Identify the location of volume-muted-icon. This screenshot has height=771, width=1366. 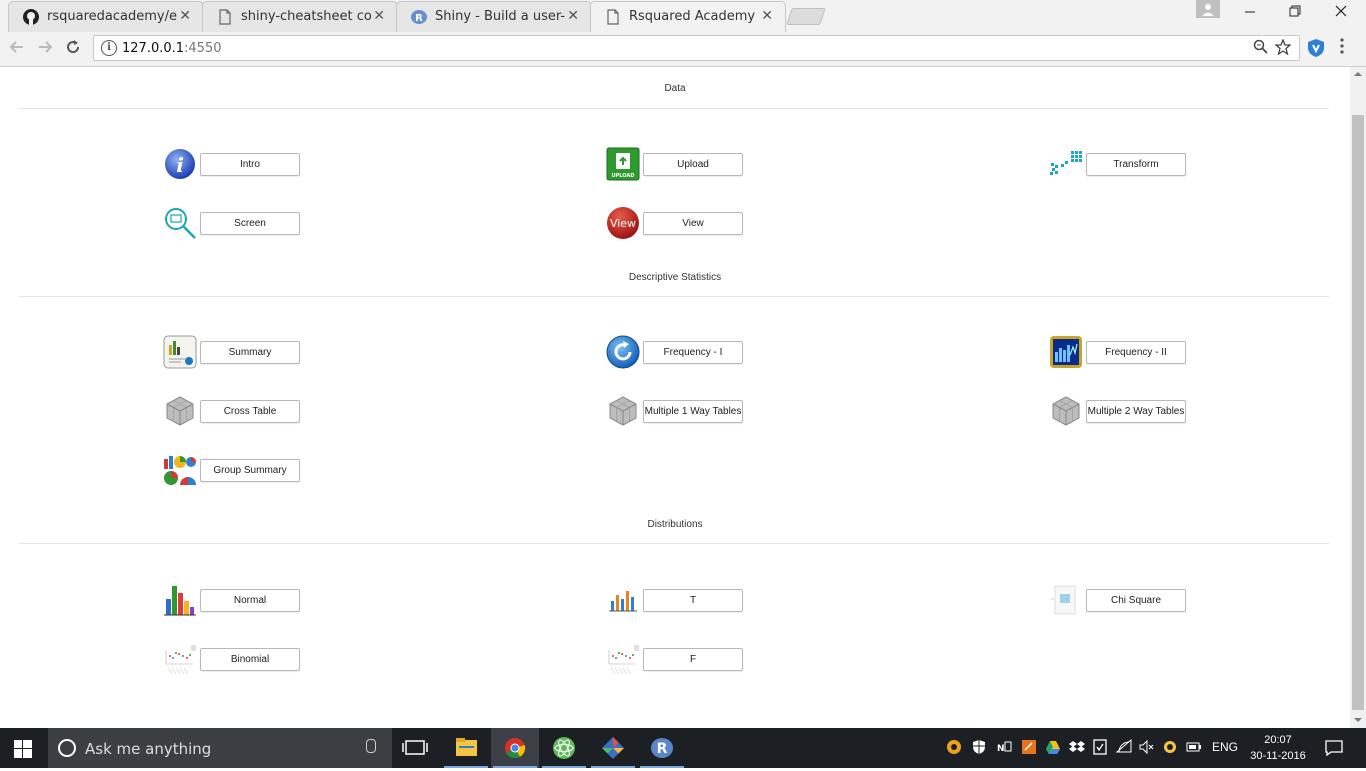
(1147, 747).